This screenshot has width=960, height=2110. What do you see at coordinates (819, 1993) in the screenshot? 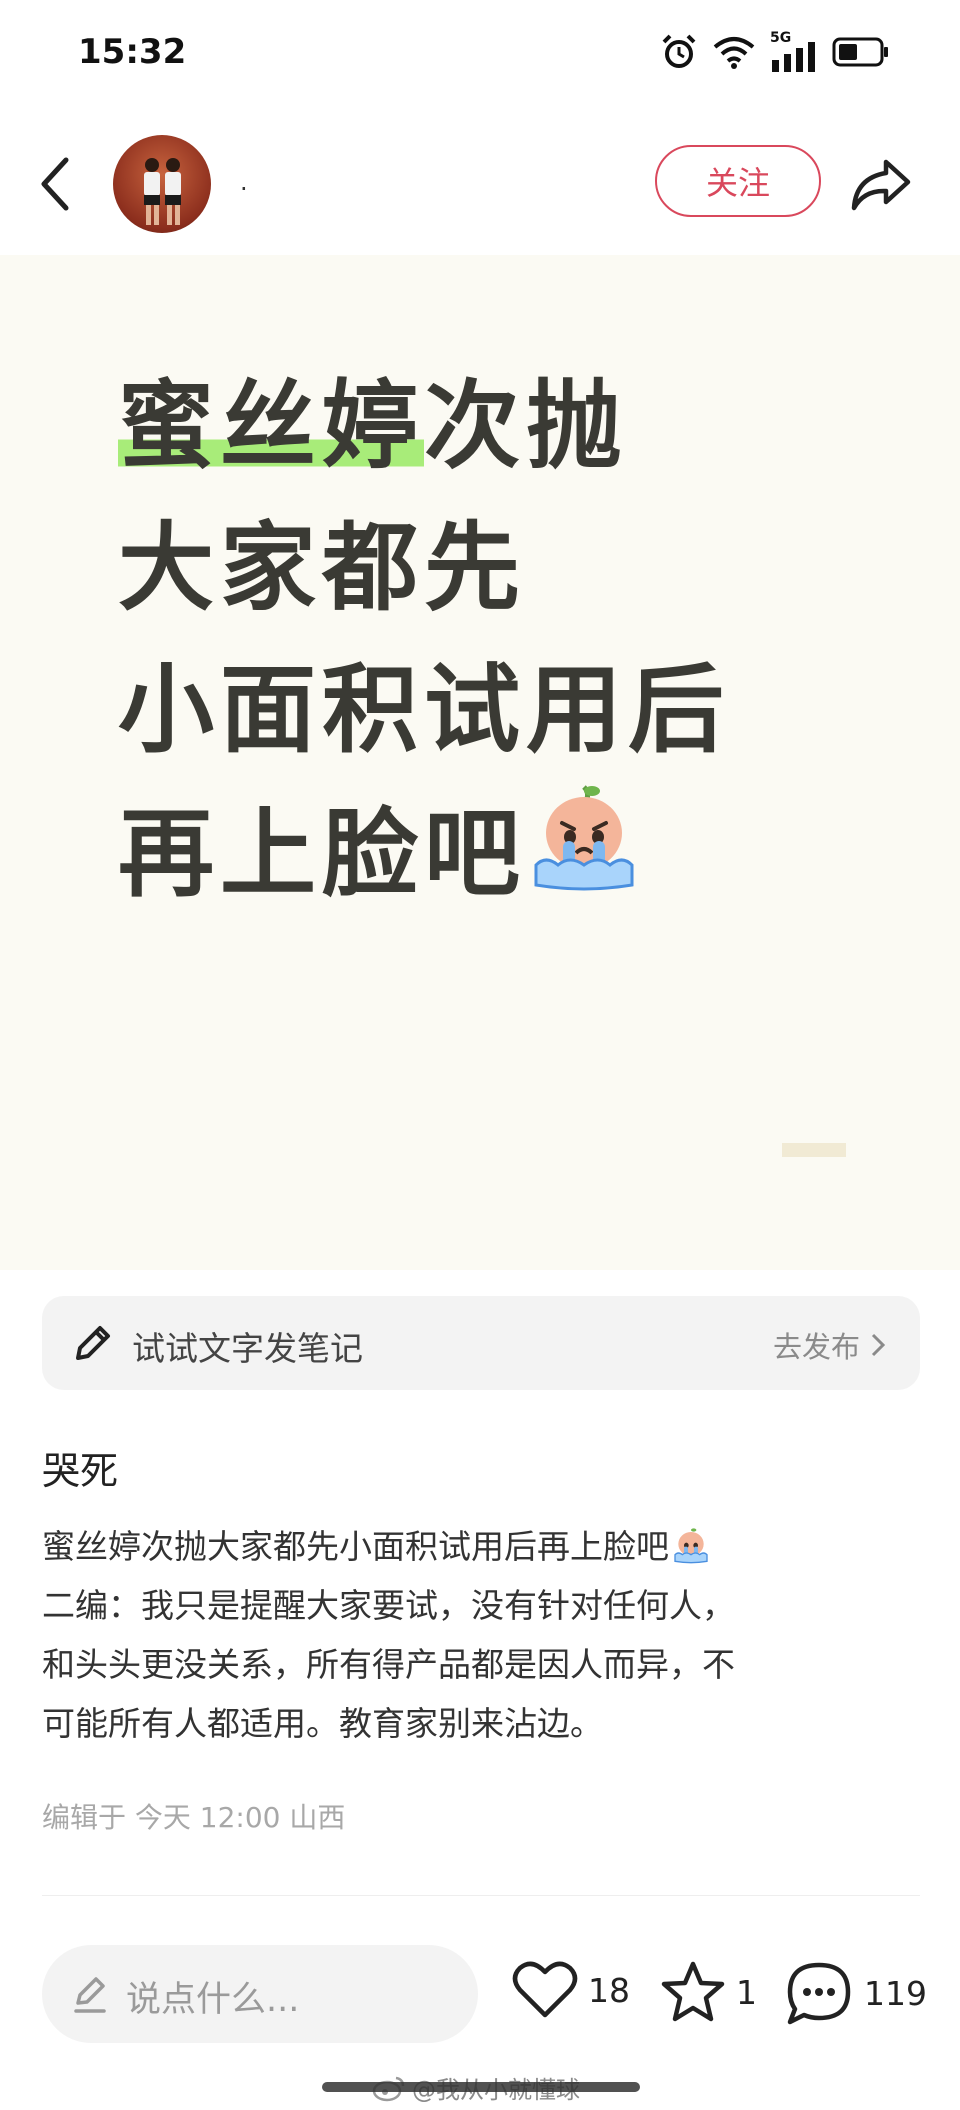
I see `comment-bubble-icon` at bounding box center [819, 1993].